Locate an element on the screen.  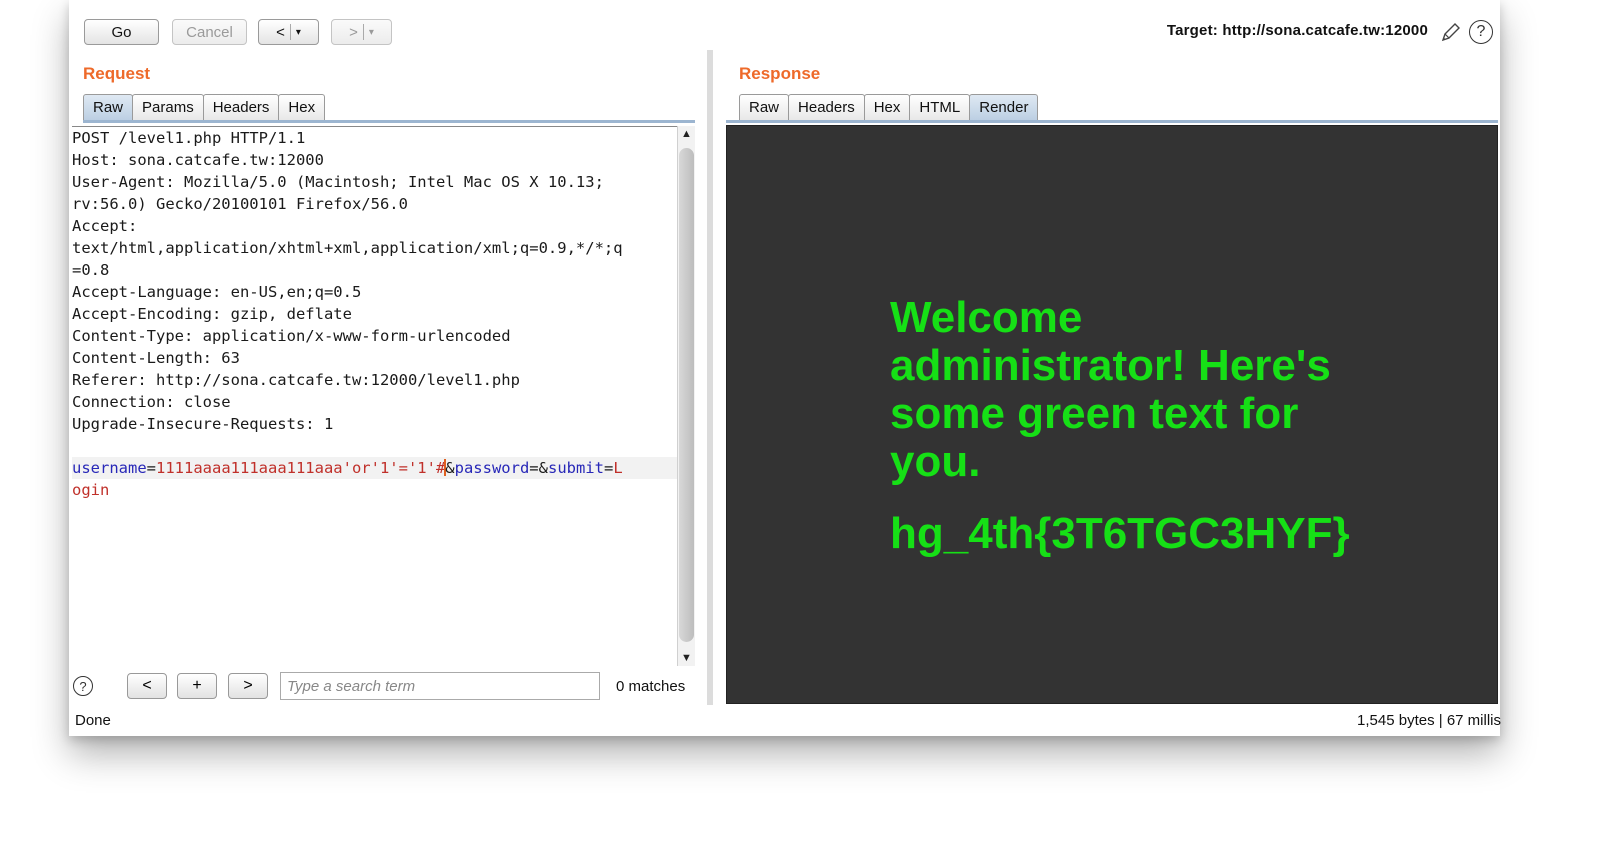
split-pane-divider is located at coordinates (710, 377).